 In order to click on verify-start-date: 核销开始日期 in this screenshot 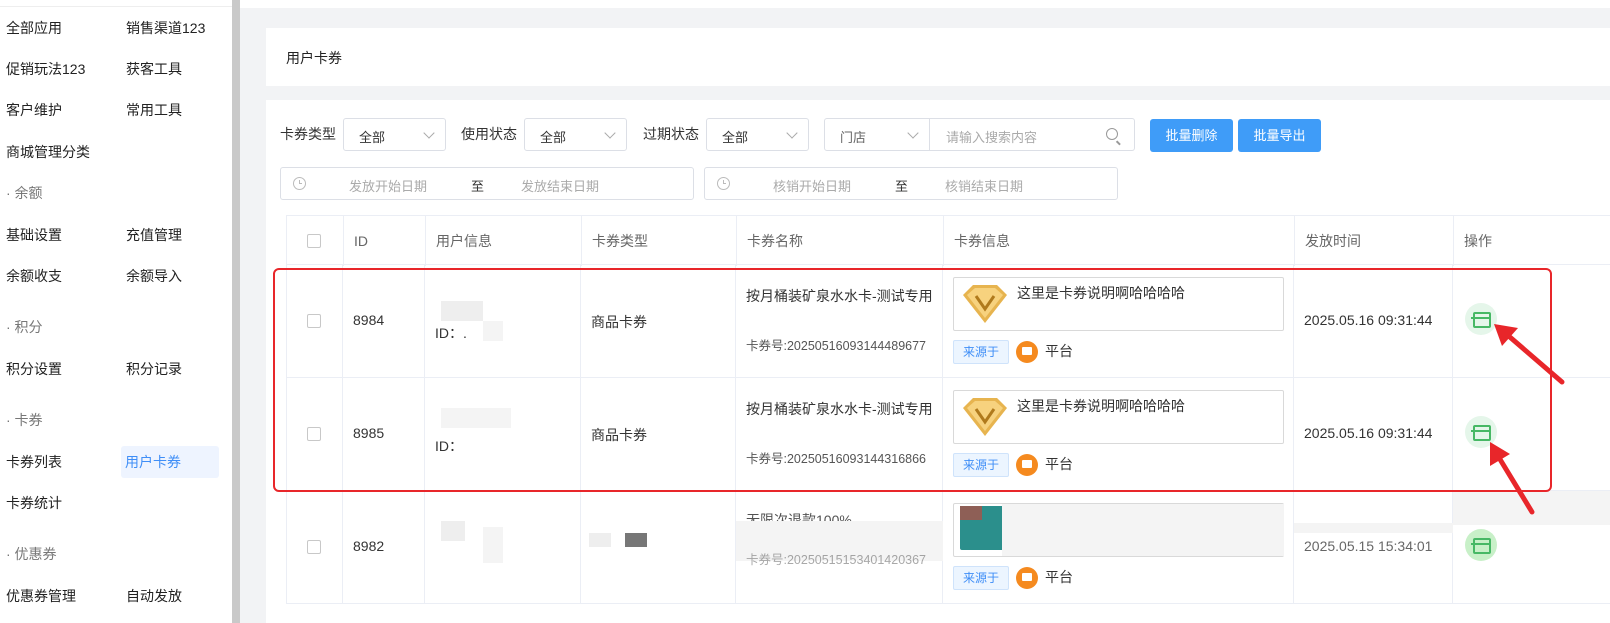, I will do `click(812, 185)`.